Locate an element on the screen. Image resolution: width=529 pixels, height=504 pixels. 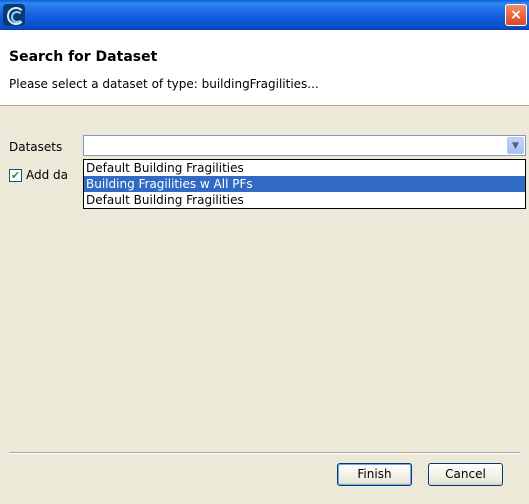
footer-divider is located at coordinates (264, 453).